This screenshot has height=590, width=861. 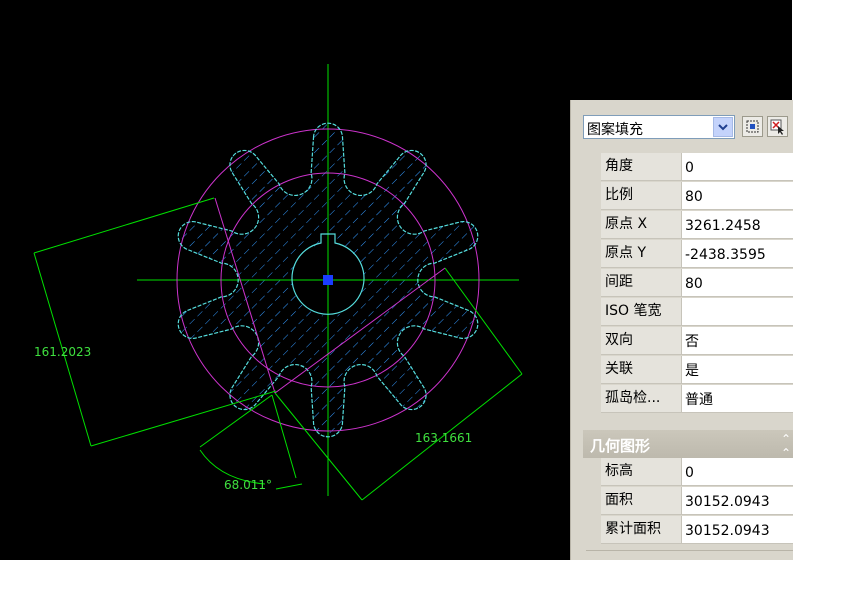 I want to click on property-row: 比例 80, so click(x=697, y=196).